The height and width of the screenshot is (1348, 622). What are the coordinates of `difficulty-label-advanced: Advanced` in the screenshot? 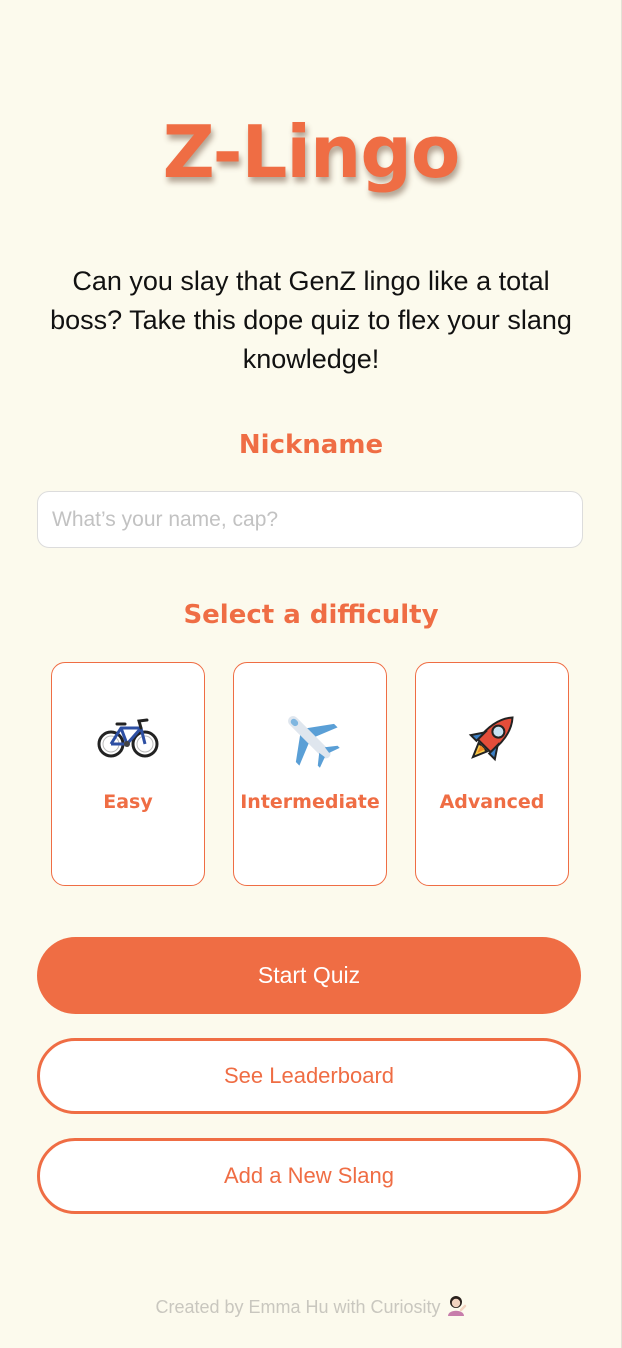 It's located at (492, 802).